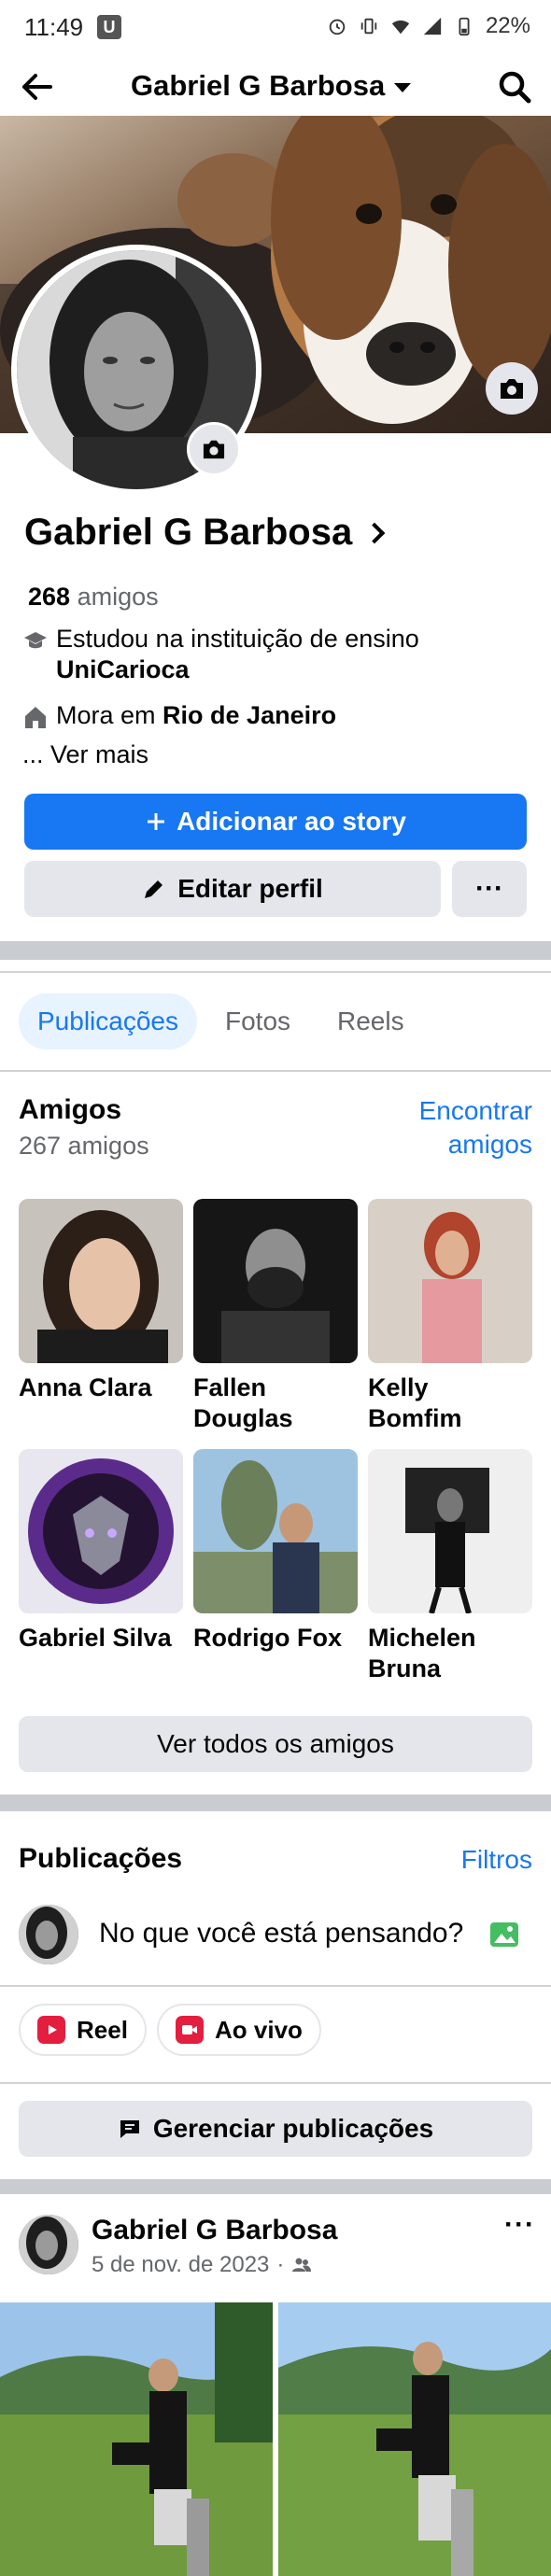  Describe the element at coordinates (508, 26) in the screenshot. I see `battery-percentage: 22%` at that location.